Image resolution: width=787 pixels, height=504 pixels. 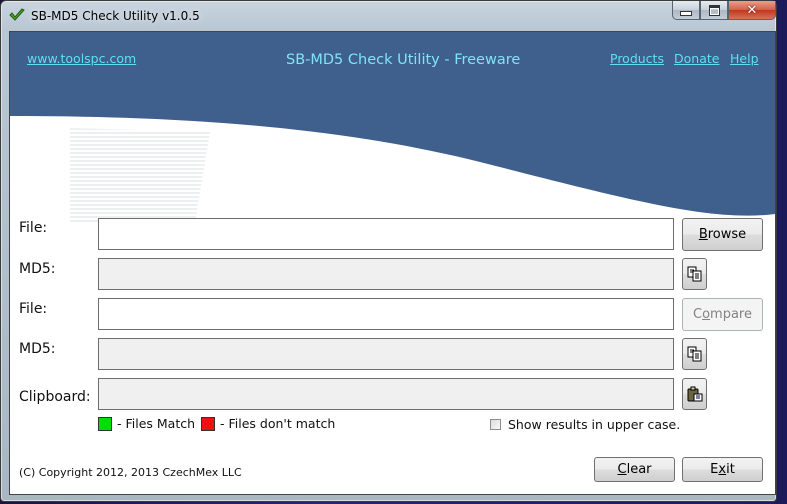 I want to click on exit-label-pre: E, so click(x=714, y=469).